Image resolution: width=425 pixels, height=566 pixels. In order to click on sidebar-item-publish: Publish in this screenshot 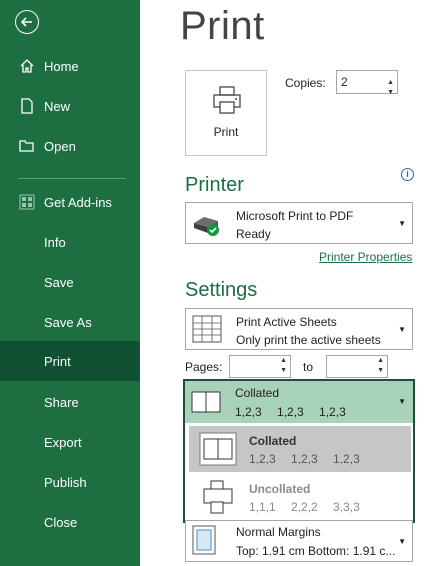, I will do `click(70, 482)`.